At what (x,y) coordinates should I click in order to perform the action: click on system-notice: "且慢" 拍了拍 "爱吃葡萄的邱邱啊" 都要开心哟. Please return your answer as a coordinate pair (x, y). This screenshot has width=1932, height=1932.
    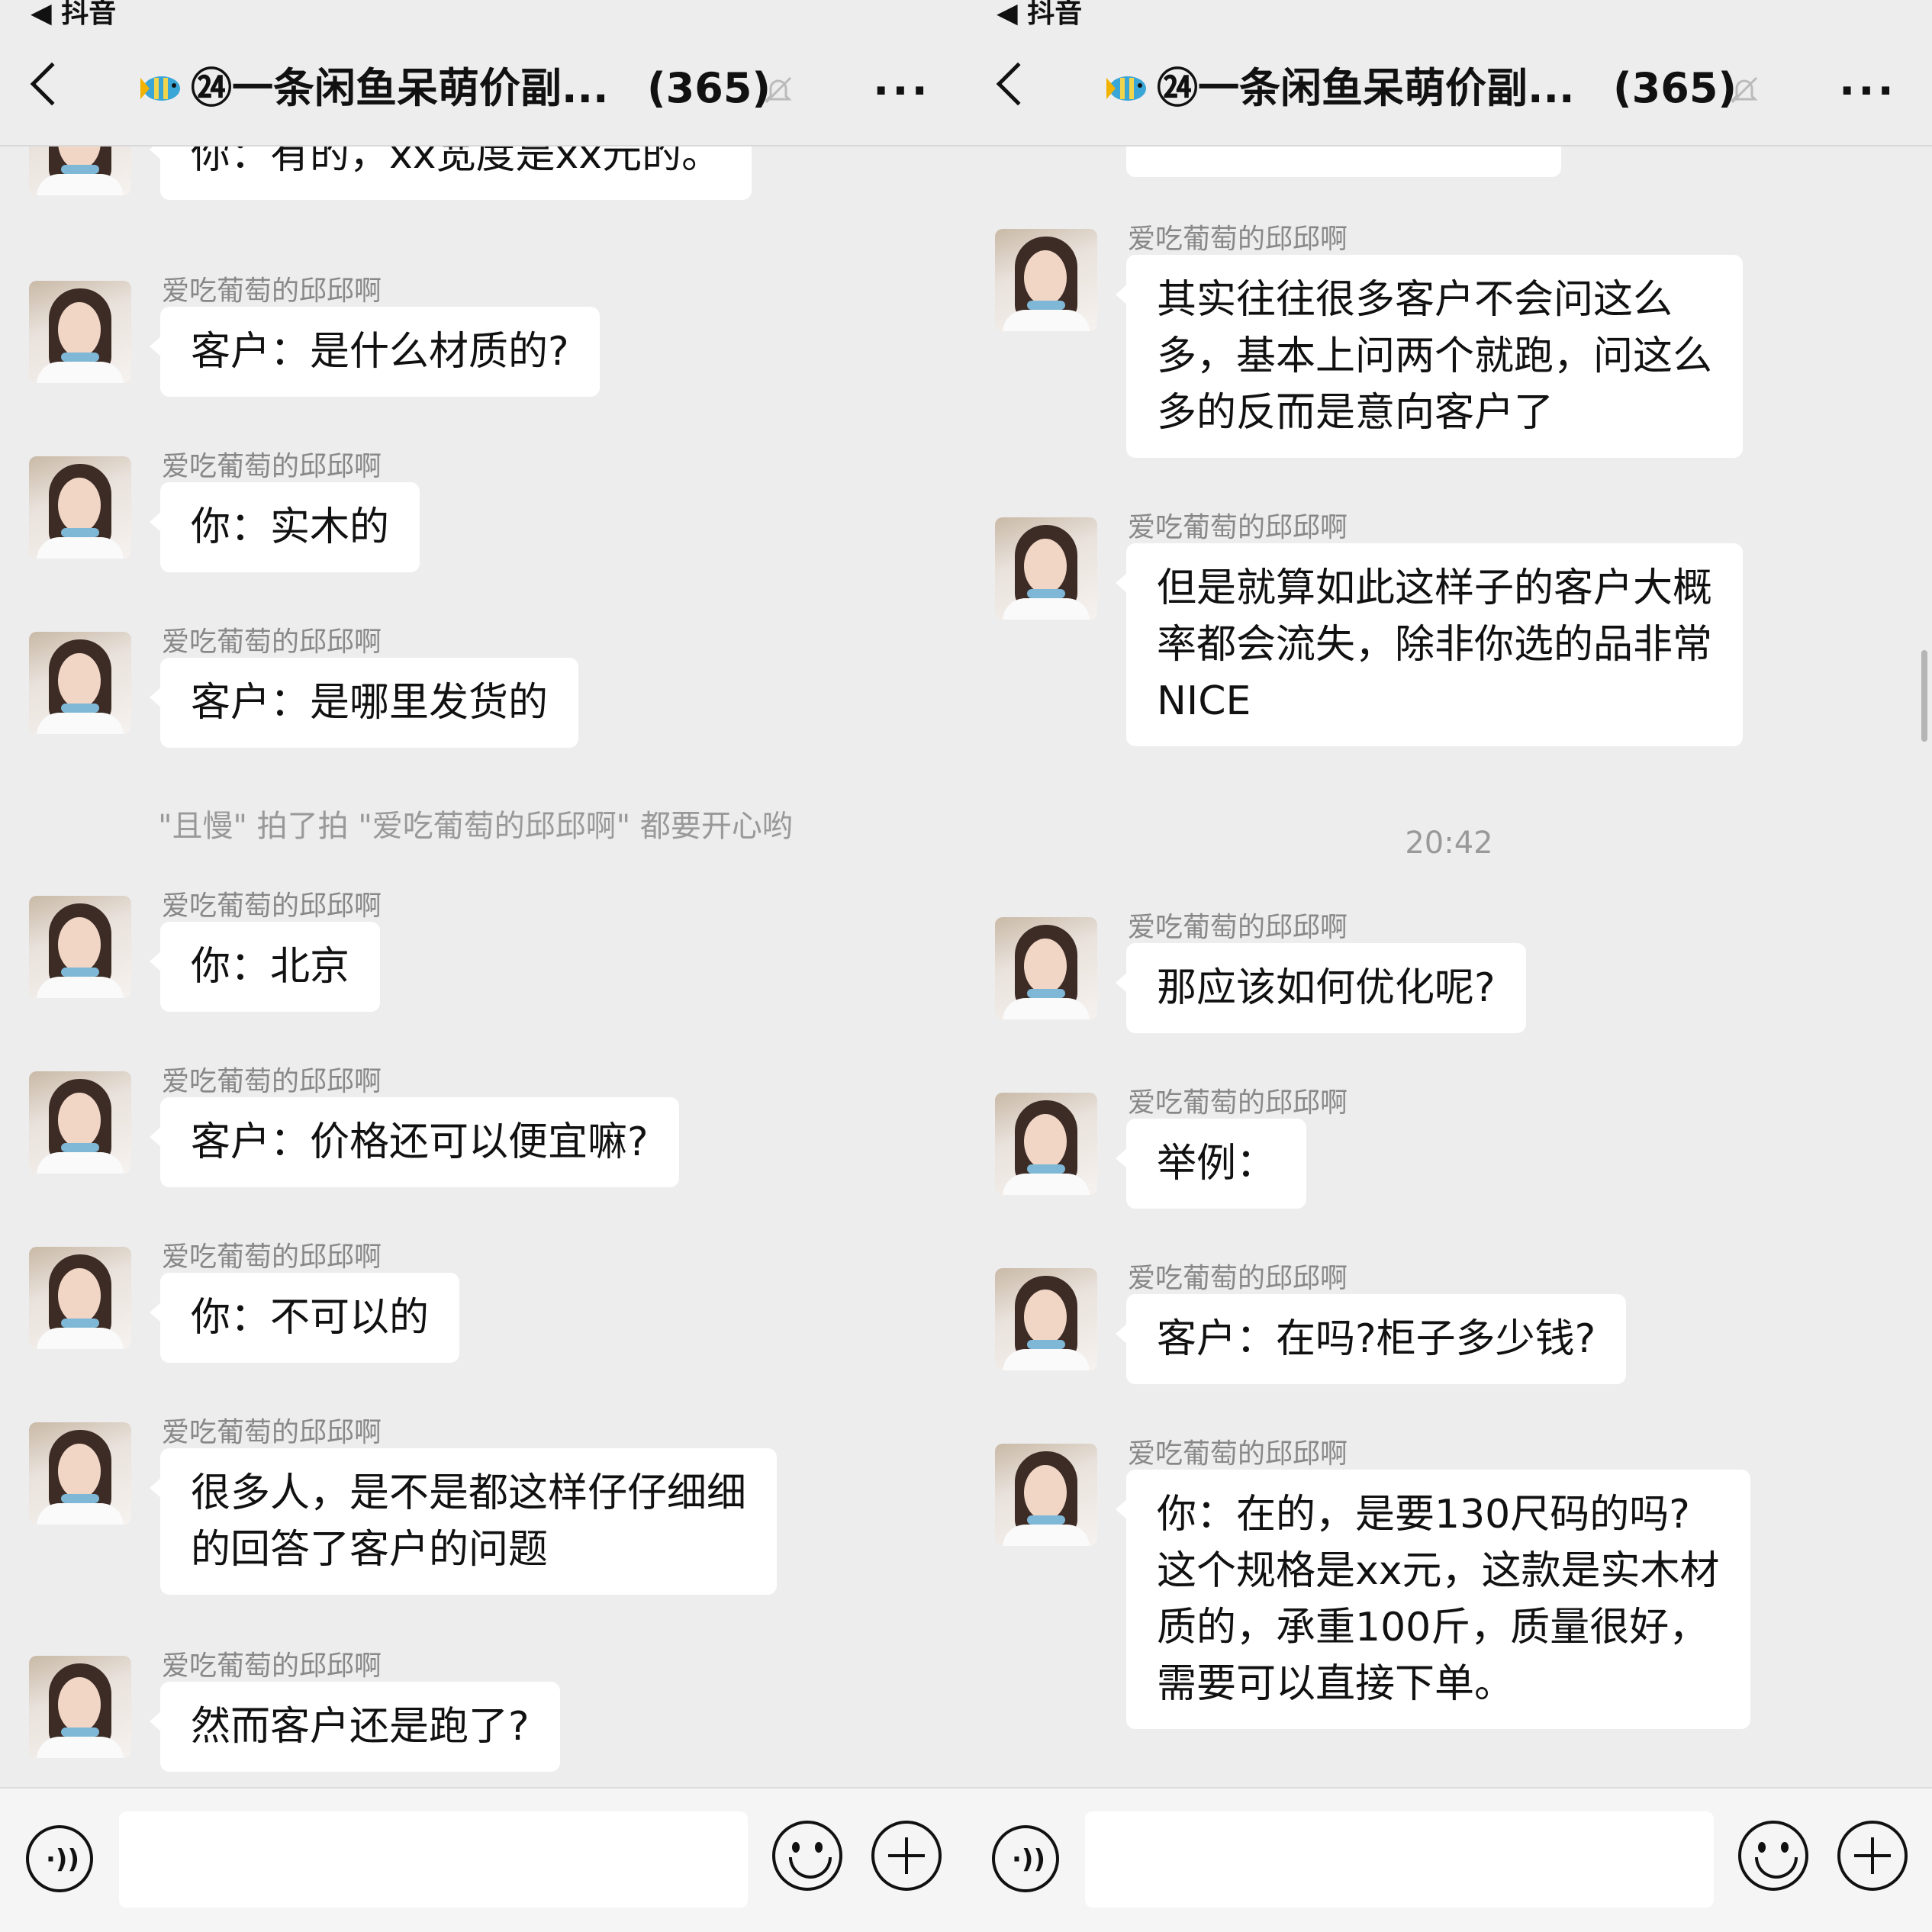
    Looking at the image, I should click on (475, 826).